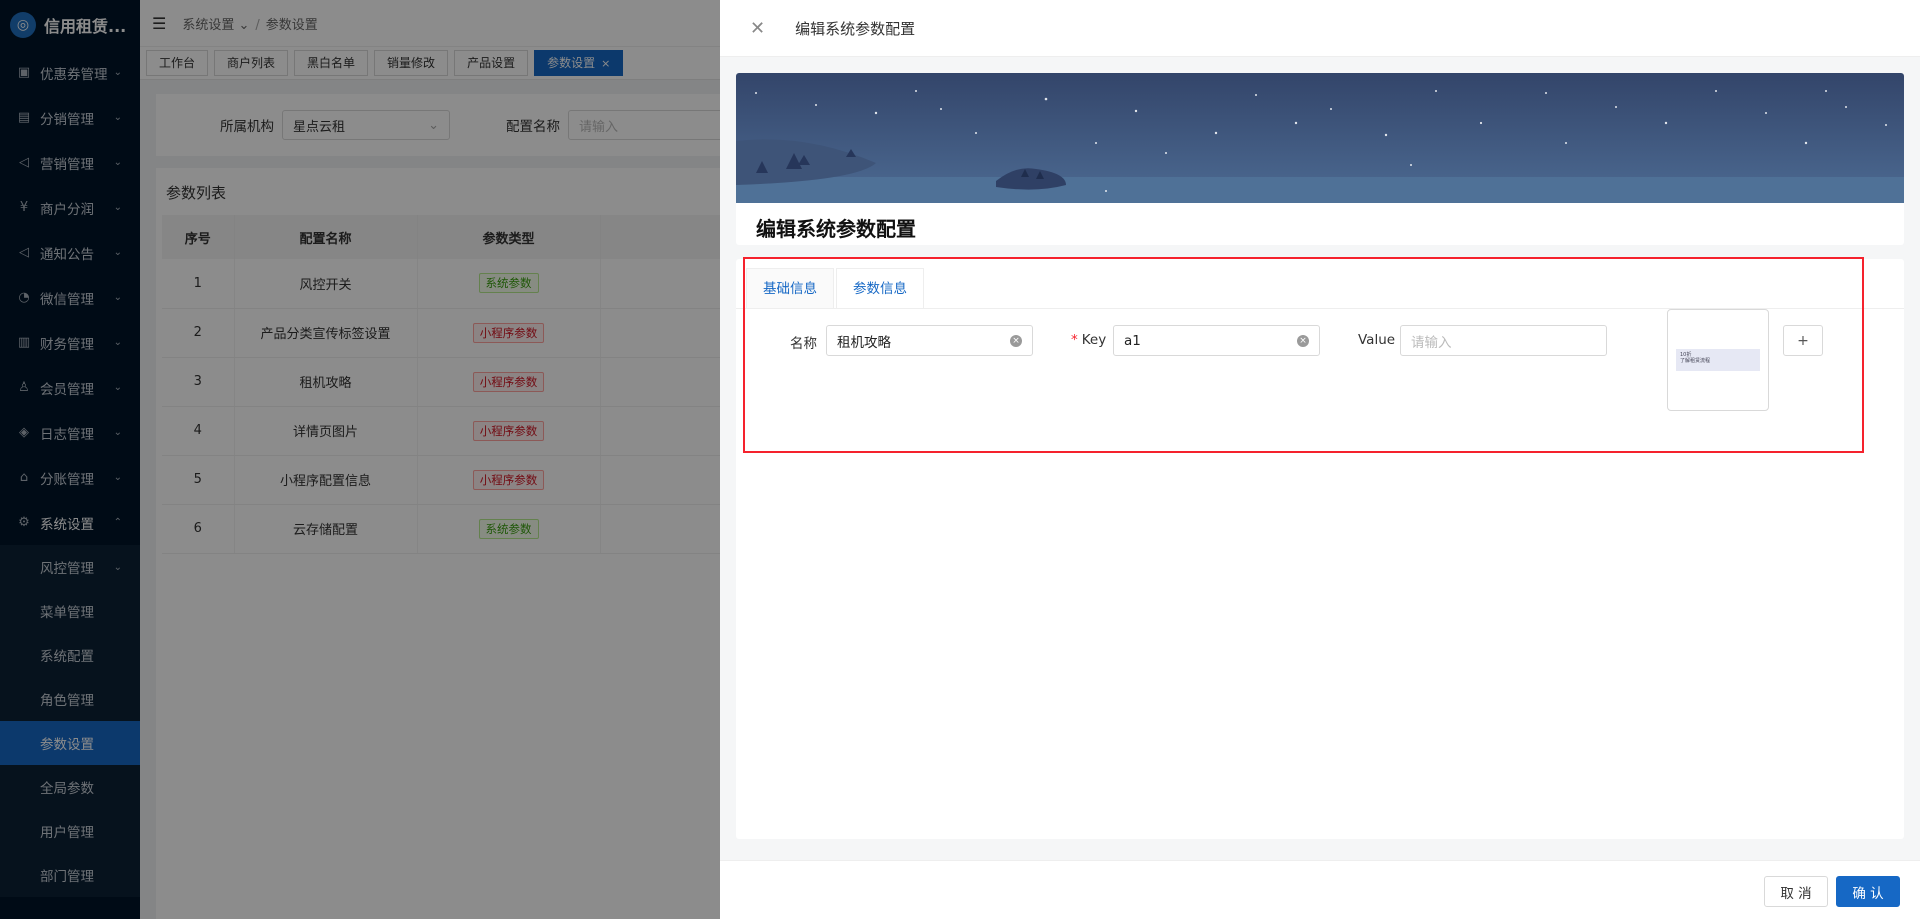 The image size is (1920, 919). I want to click on drawer-footer: 取 消 确 认, so click(1320, 889).